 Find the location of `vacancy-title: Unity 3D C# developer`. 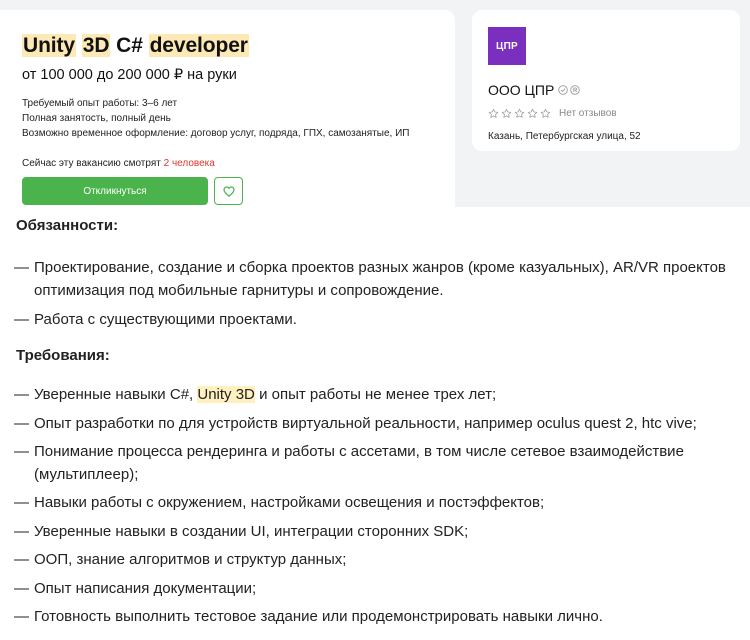

vacancy-title: Unity 3D C# developer is located at coordinates (135, 46).